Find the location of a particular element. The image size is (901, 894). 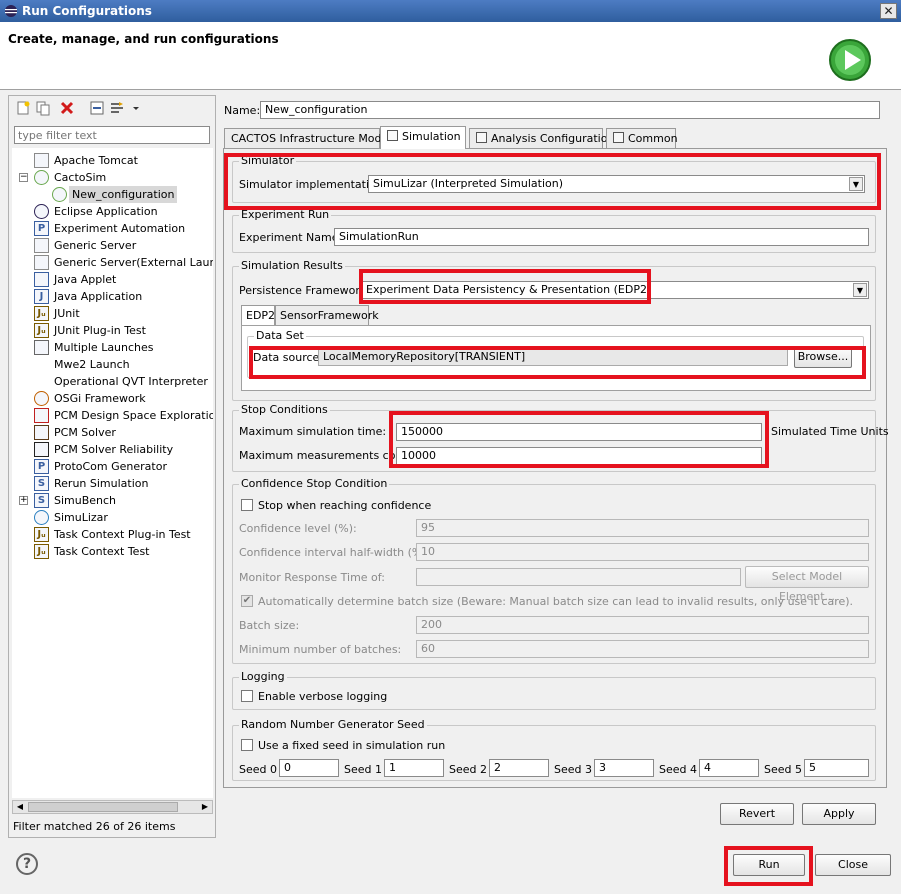

tree-item-label: Task Context Test is located at coordinates (102, 551).